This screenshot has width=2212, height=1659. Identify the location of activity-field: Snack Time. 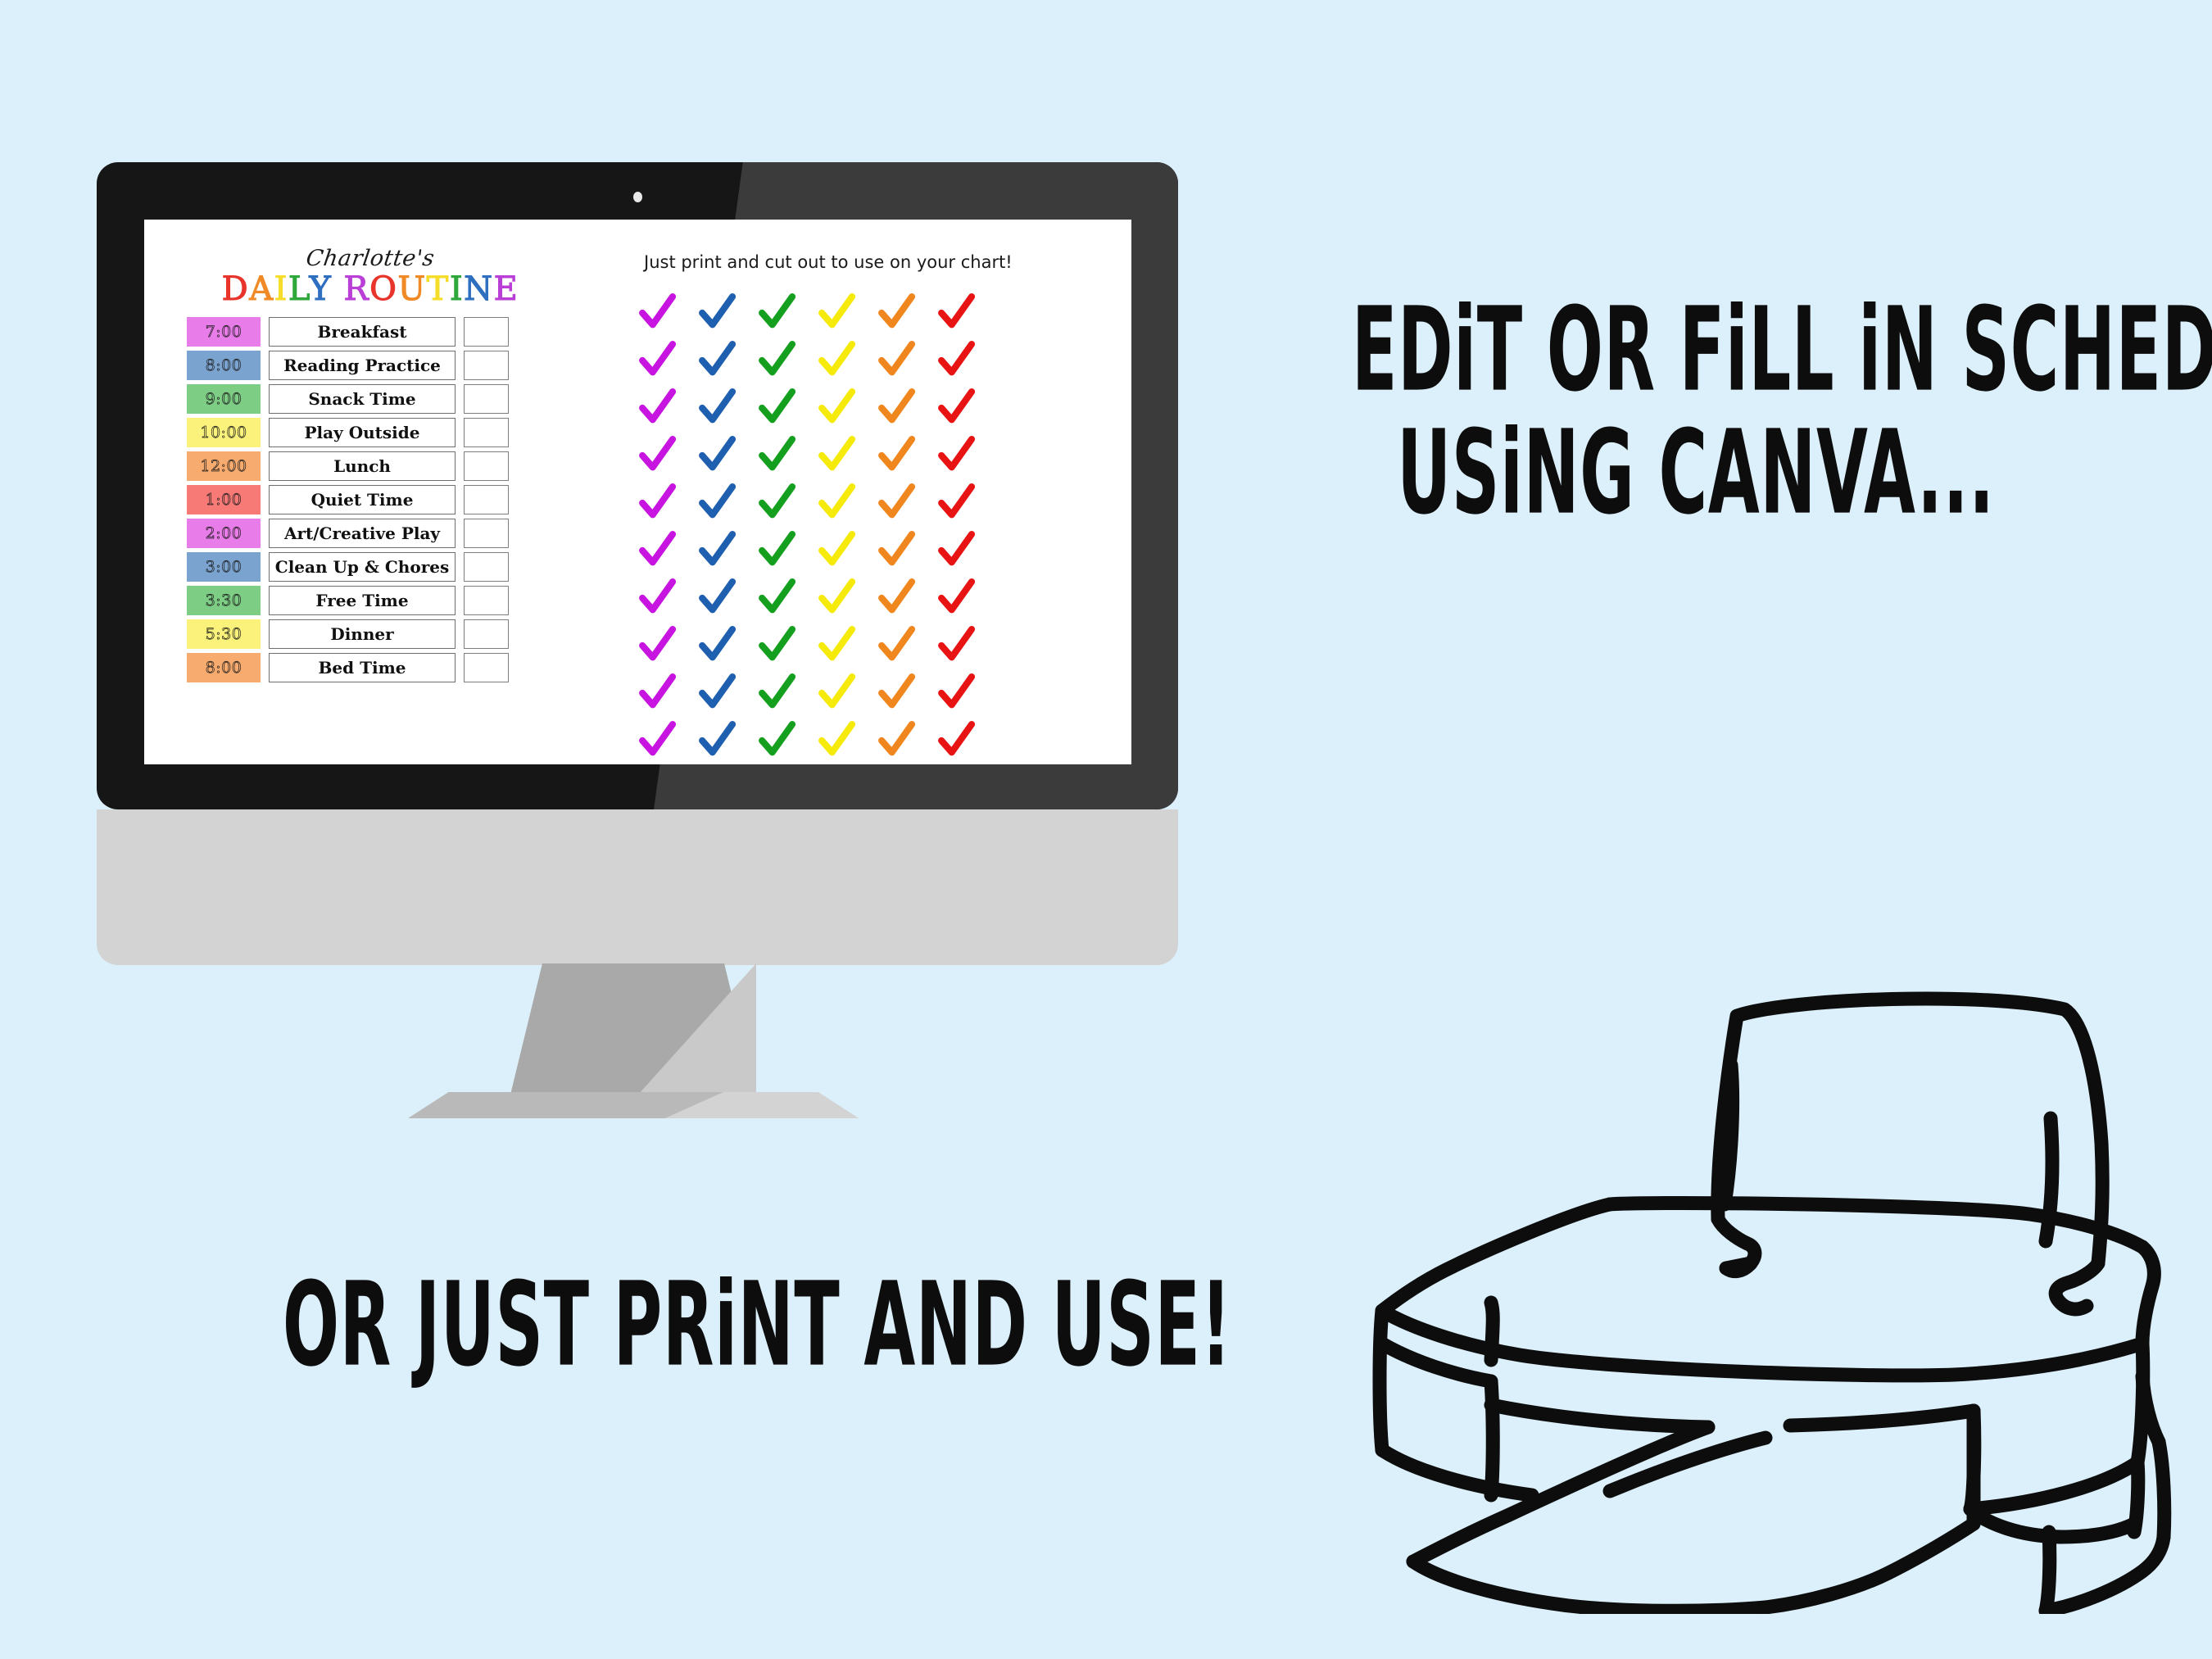
(362, 399).